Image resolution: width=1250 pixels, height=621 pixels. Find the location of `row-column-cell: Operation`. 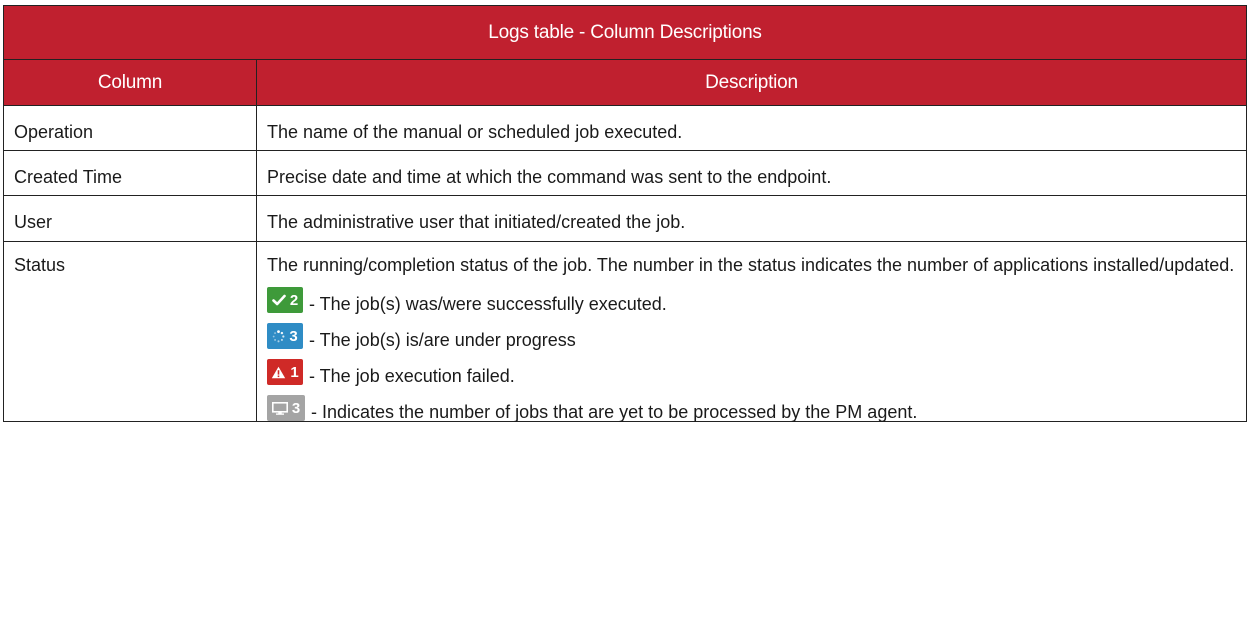

row-column-cell: Operation is located at coordinates (130, 128).